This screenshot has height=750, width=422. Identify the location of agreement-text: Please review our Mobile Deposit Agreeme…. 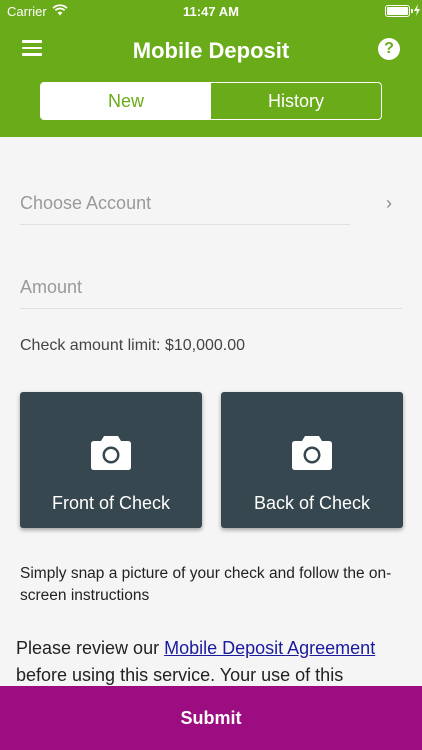
(213, 662).